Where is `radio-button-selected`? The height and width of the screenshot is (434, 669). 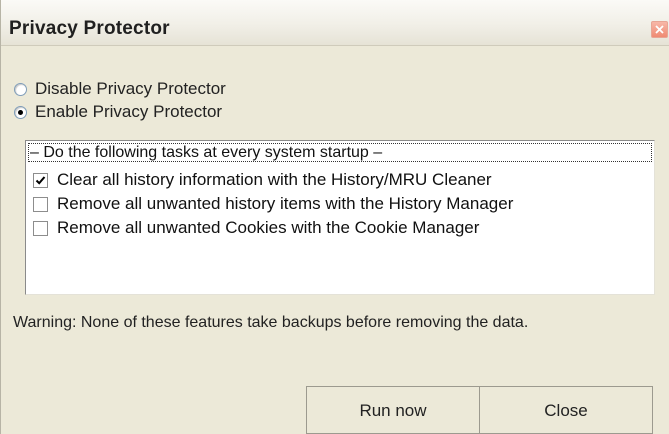 radio-button-selected is located at coordinates (20, 112).